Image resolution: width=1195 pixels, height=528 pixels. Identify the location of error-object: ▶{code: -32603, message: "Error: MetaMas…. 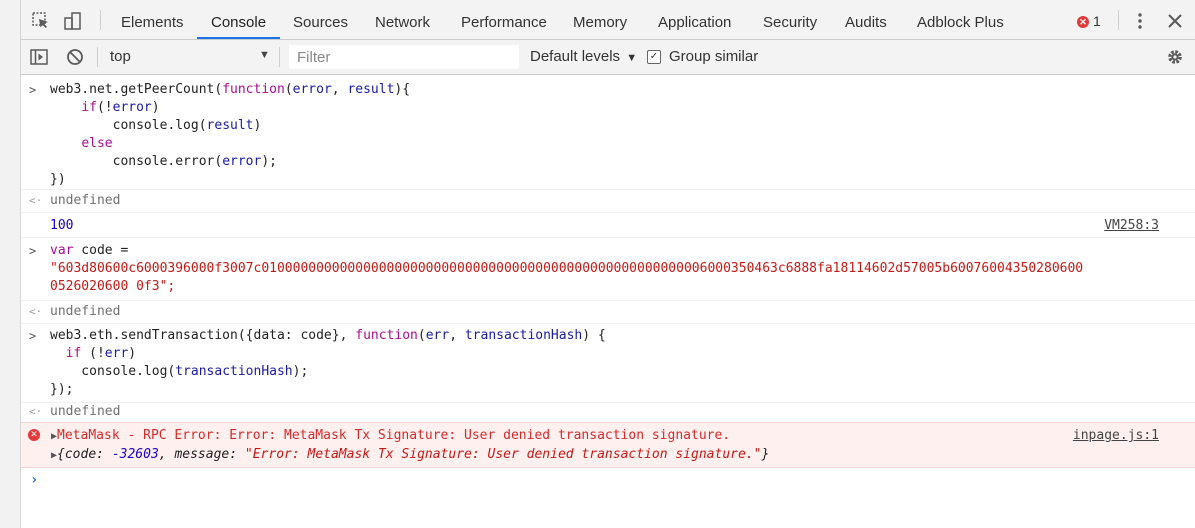
(410, 455).